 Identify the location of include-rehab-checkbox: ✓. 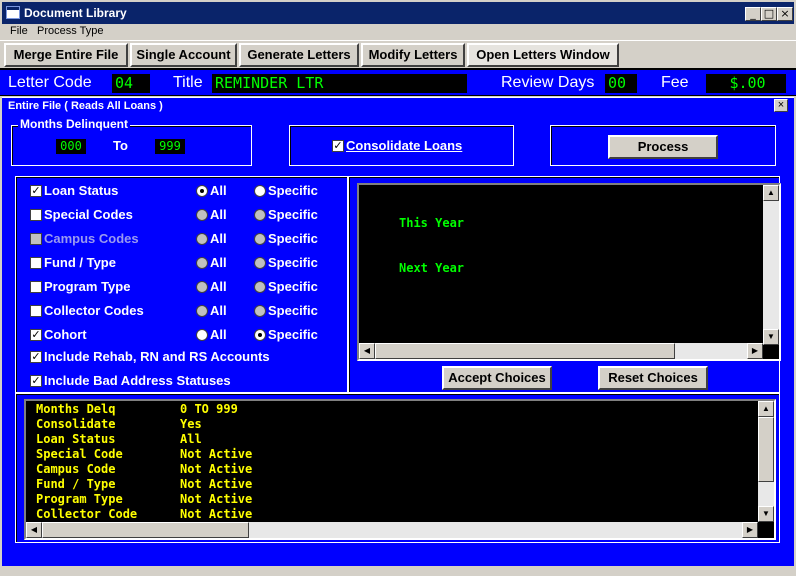
(36, 357).